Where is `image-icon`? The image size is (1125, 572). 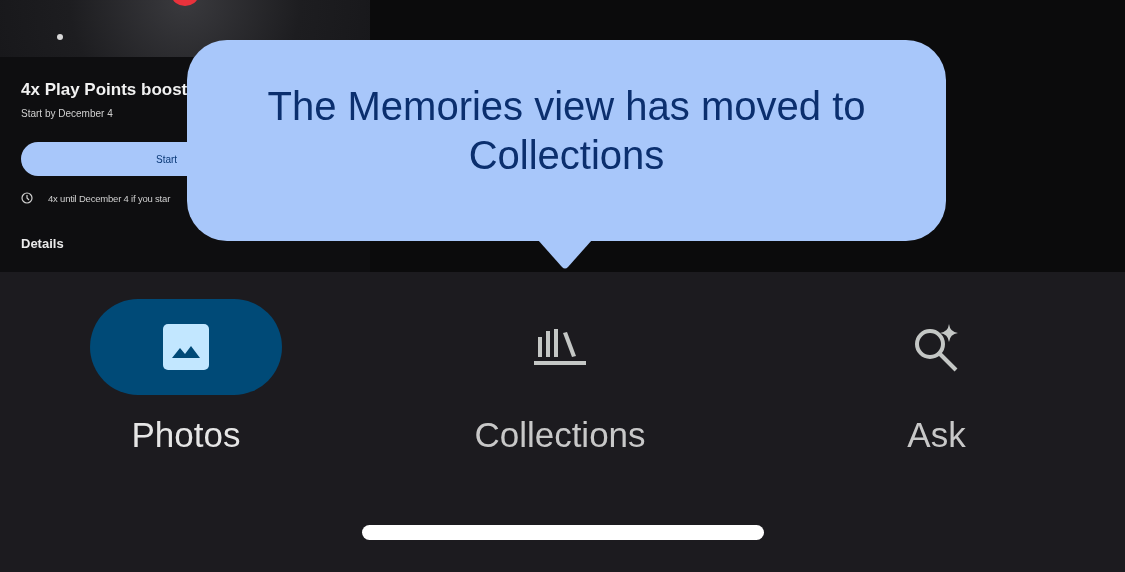 image-icon is located at coordinates (186, 347).